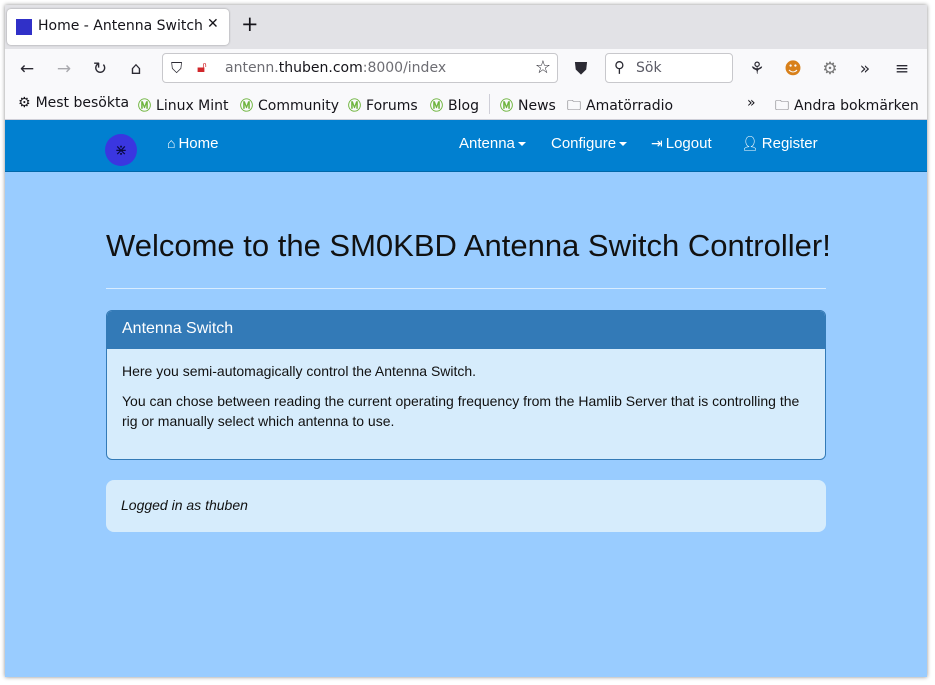  I want to click on bookmark-news: Ⓜ News, so click(528, 104).